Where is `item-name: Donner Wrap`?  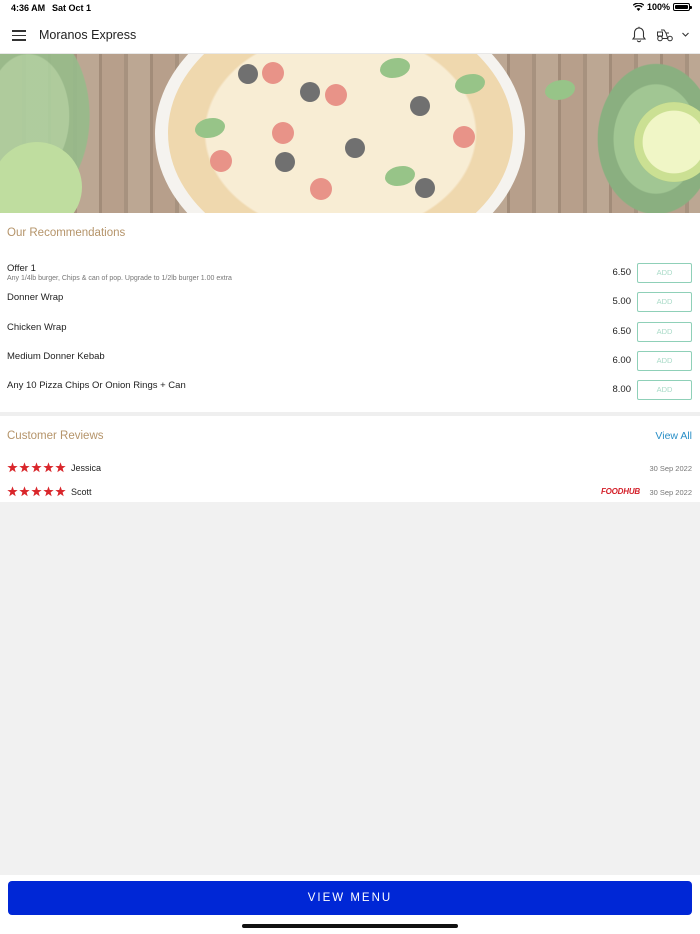
item-name: Donner Wrap is located at coordinates (35, 298).